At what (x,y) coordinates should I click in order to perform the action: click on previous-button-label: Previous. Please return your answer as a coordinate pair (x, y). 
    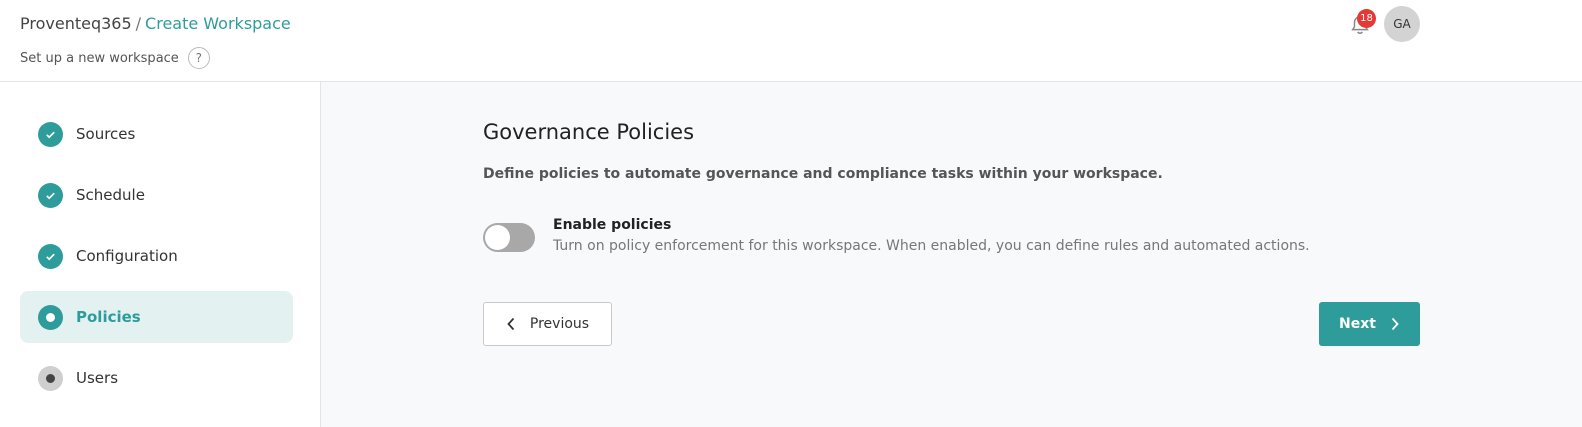
    Looking at the image, I should click on (559, 324).